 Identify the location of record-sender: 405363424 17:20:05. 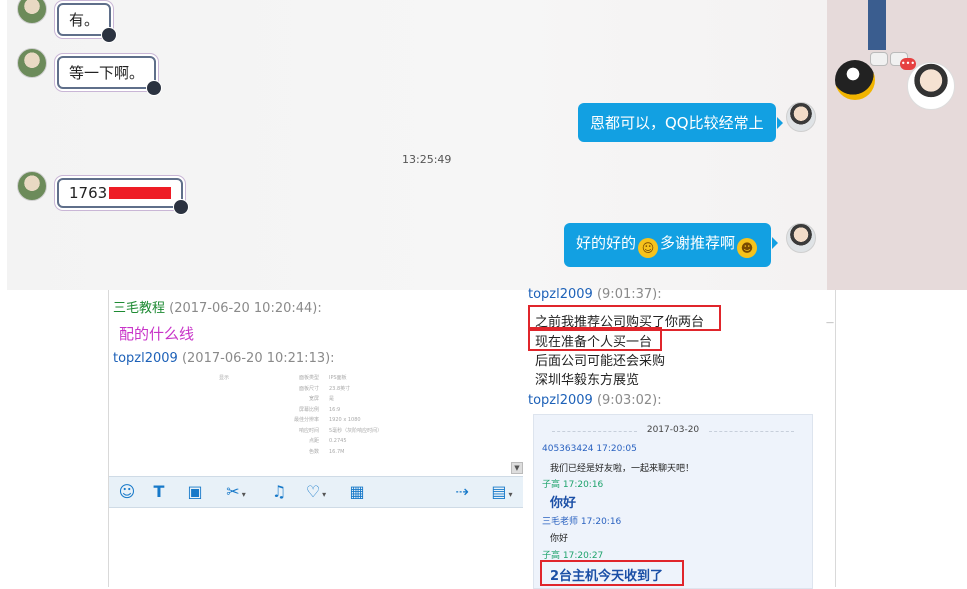
(589, 449).